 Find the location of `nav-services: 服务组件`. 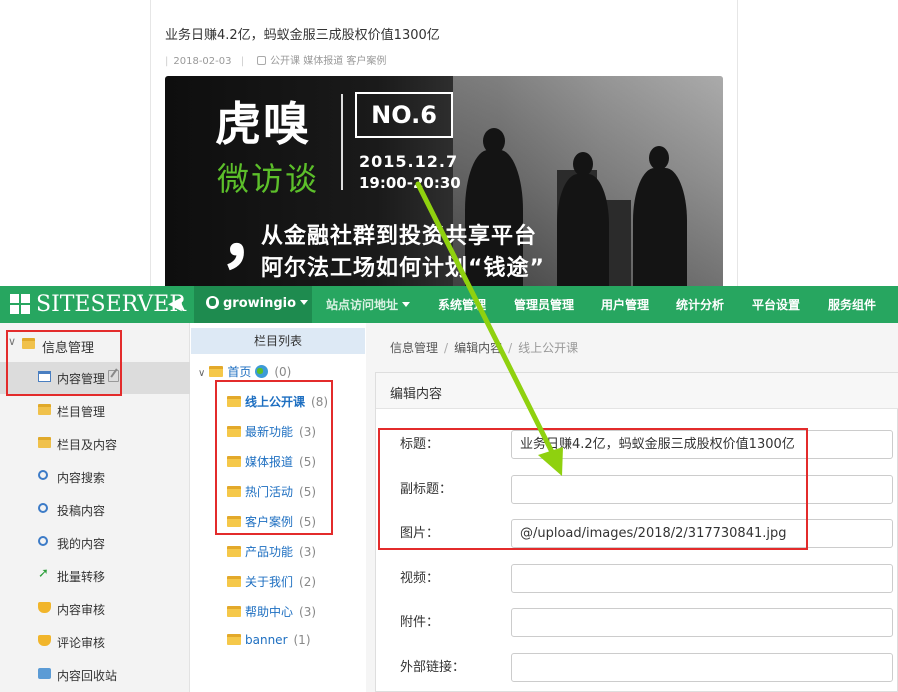

nav-services: 服务组件 is located at coordinates (852, 304).